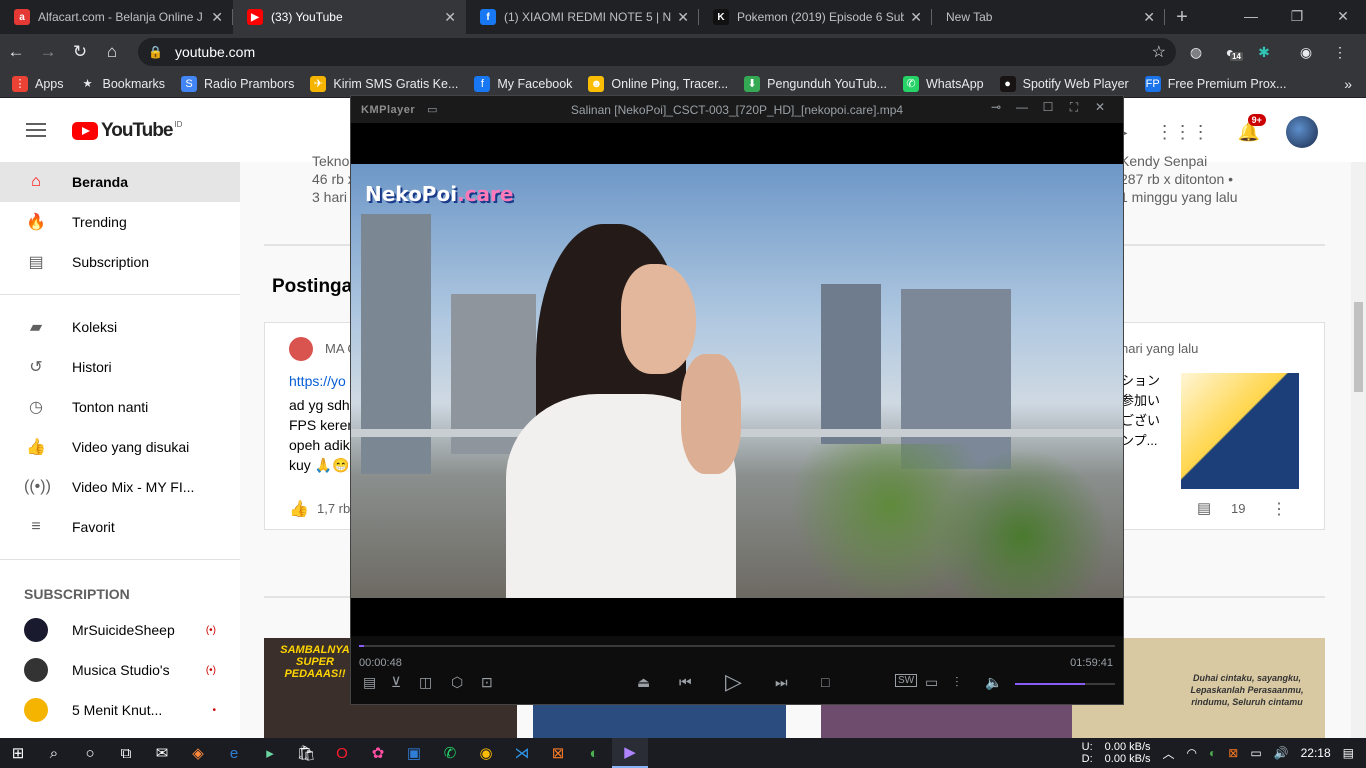 The height and width of the screenshot is (768, 1366). What do you see at coordinates (957, 682) in the screenshot?
I see `equalizer-icon: ⫶` at bounding box center [957, 682].